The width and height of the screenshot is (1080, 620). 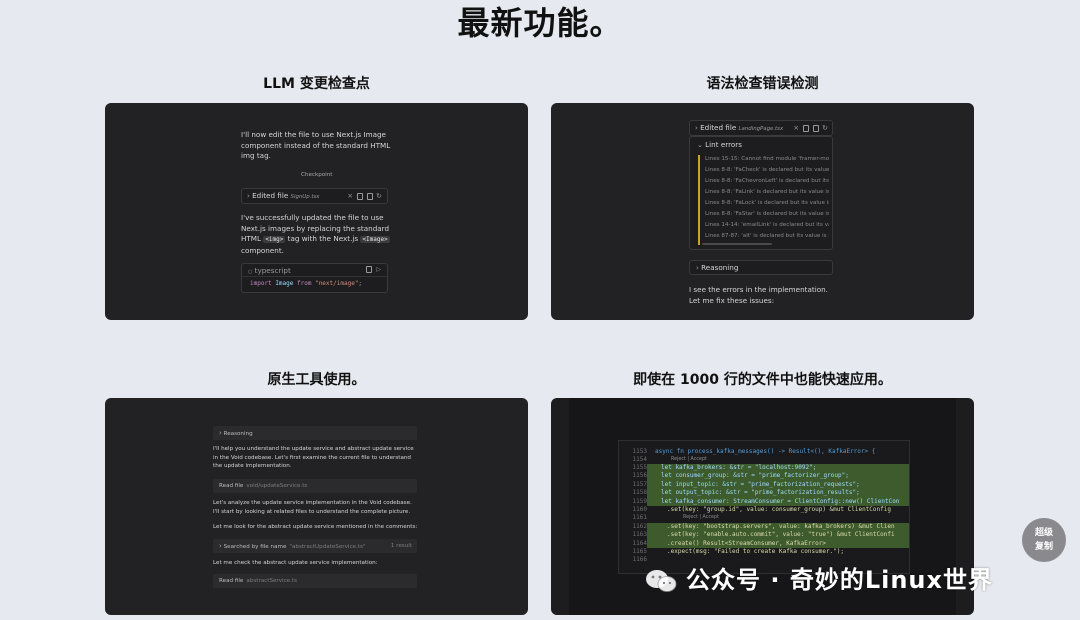 I want to click on lint-errors-header: ⌄ Lint errors, so click(x=719, y=145).